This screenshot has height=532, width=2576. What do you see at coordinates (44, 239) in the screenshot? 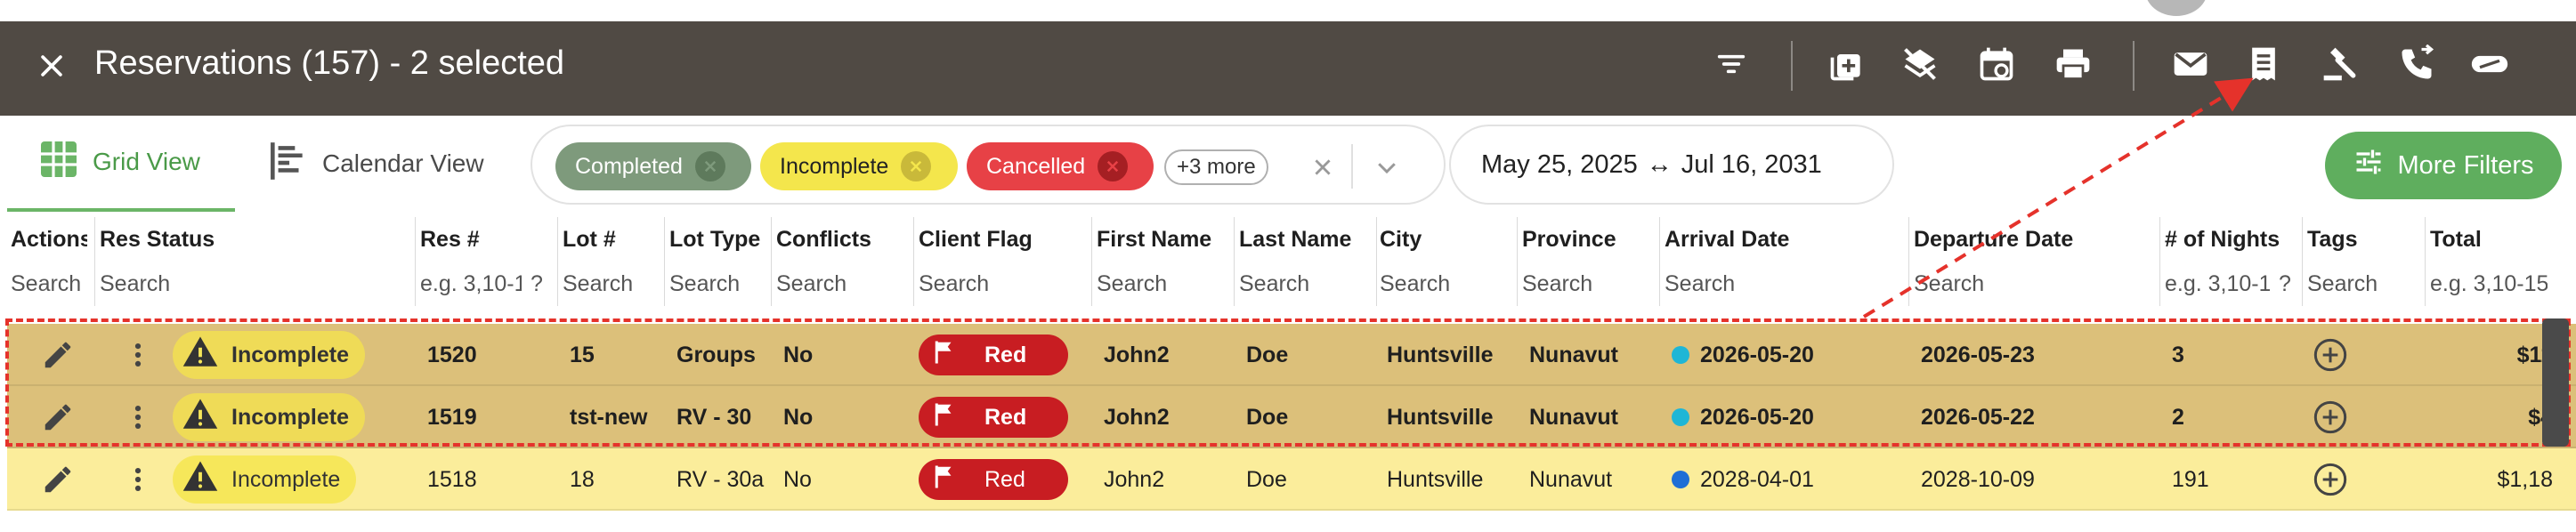
I see `column-header: Actions` at bounding box center [44, 239].